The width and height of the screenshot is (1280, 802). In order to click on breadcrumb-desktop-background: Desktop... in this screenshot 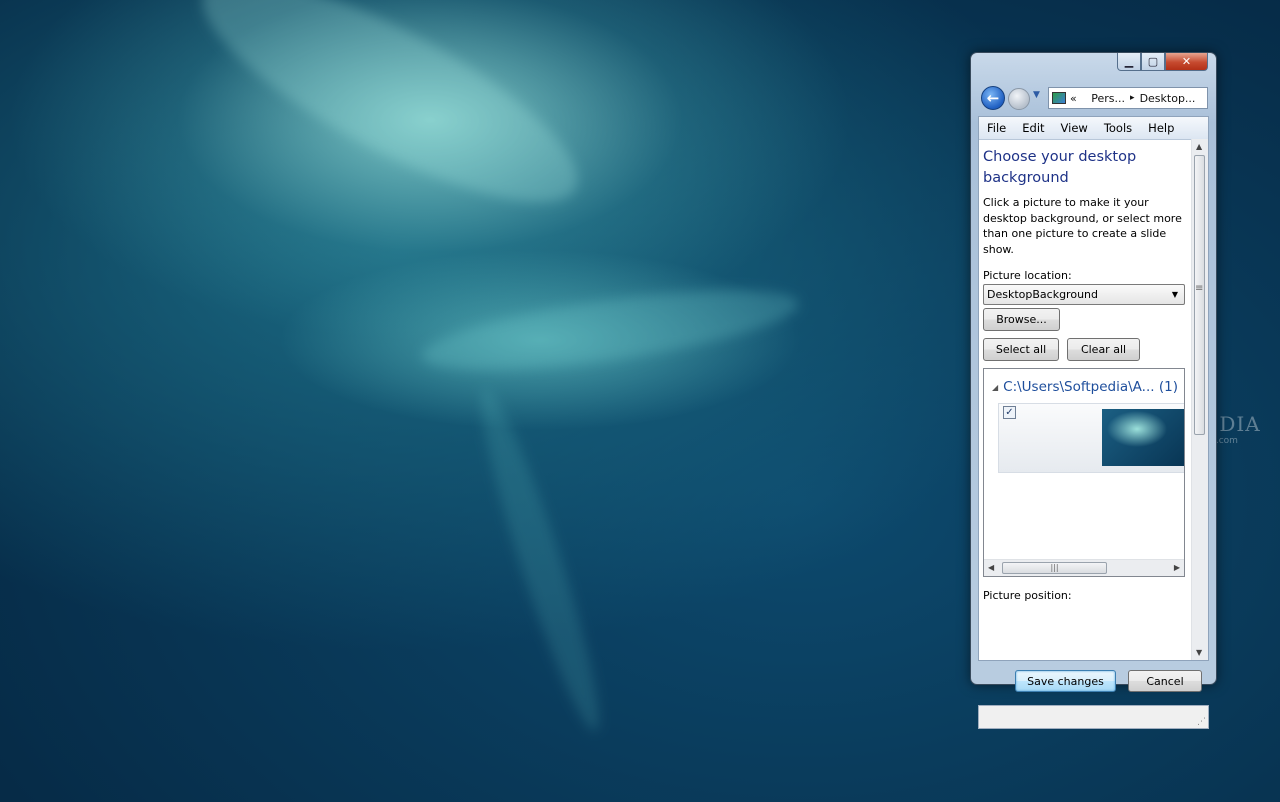, I will do `click(1168, 98)`.